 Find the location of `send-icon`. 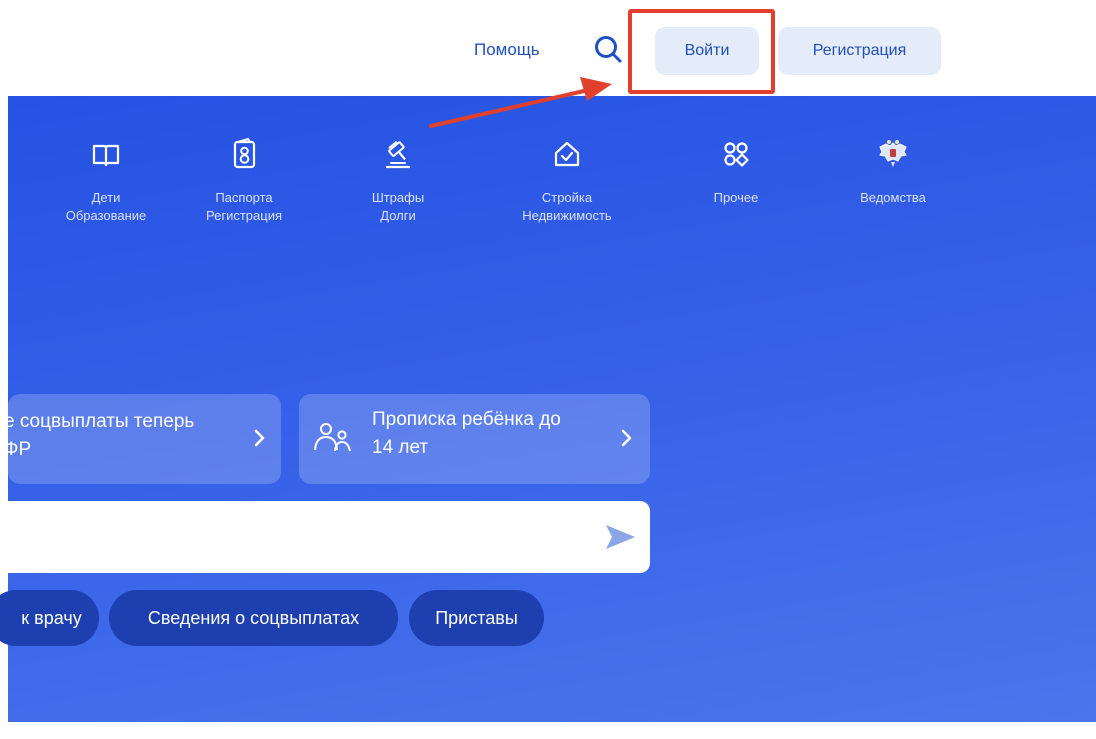

send-icon is located at coordinates (620, 537).